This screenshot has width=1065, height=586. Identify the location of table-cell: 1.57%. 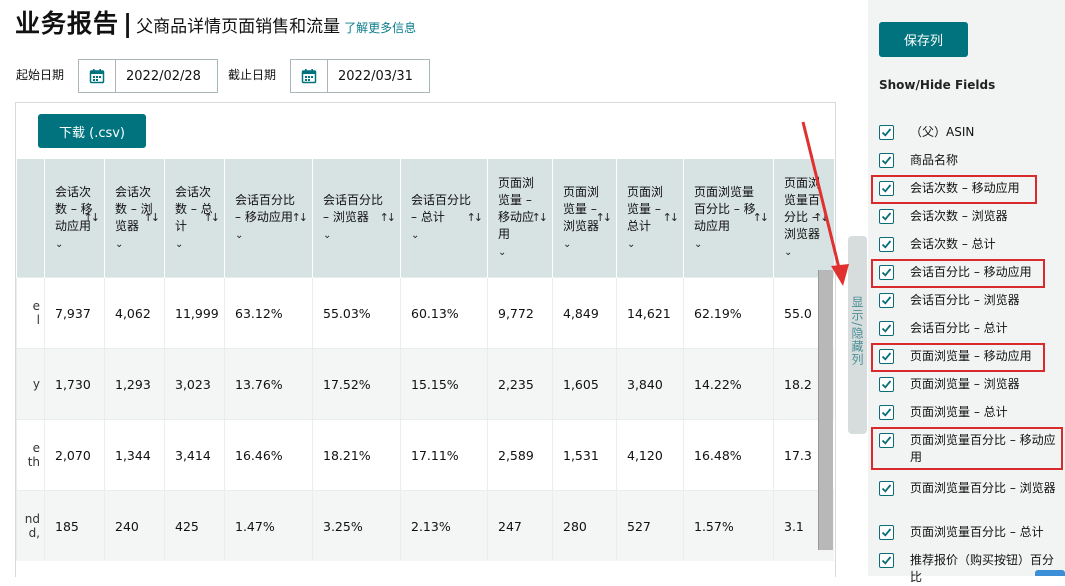
(728, 525).